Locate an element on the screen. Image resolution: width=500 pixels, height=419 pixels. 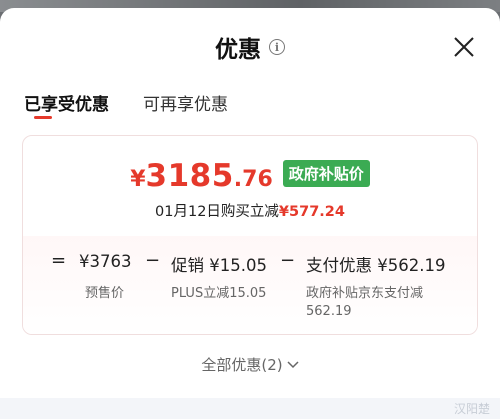
payment-discount-label-amount: 562.19 is located at coordinates (329, 311).